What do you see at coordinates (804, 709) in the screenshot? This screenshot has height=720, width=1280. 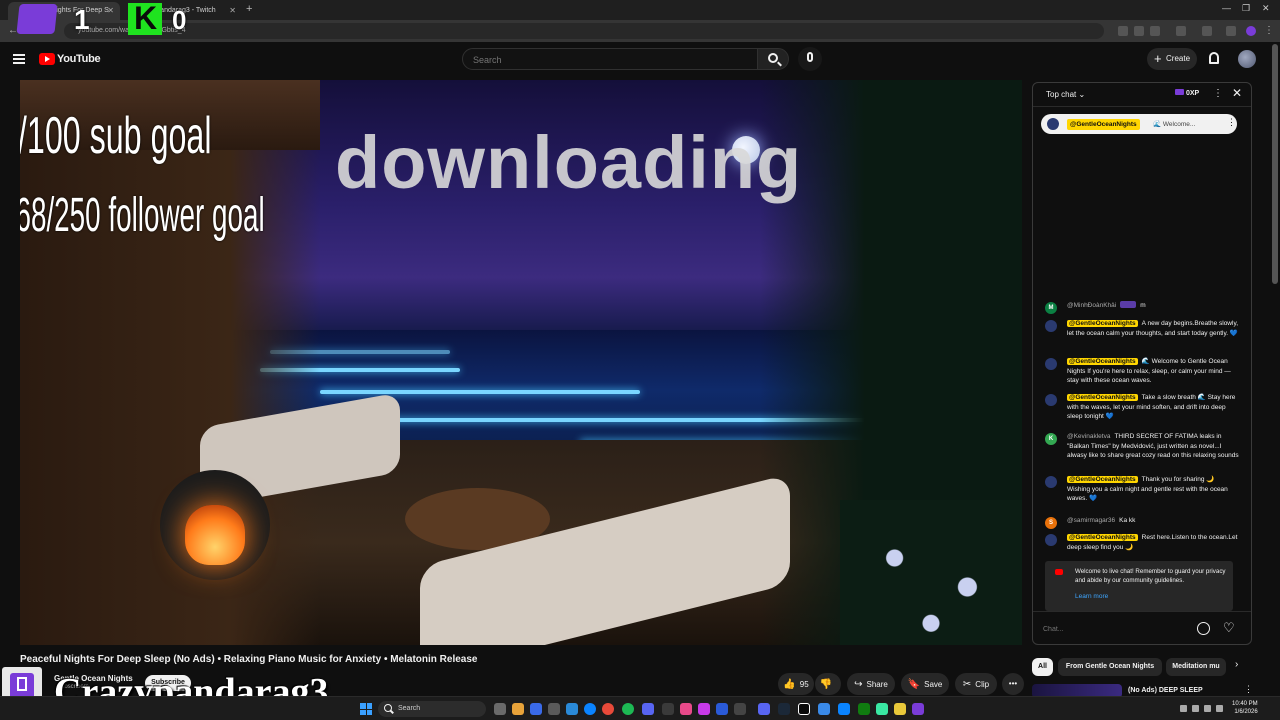 I see `kick-icon` at bounding box center [804, 709].